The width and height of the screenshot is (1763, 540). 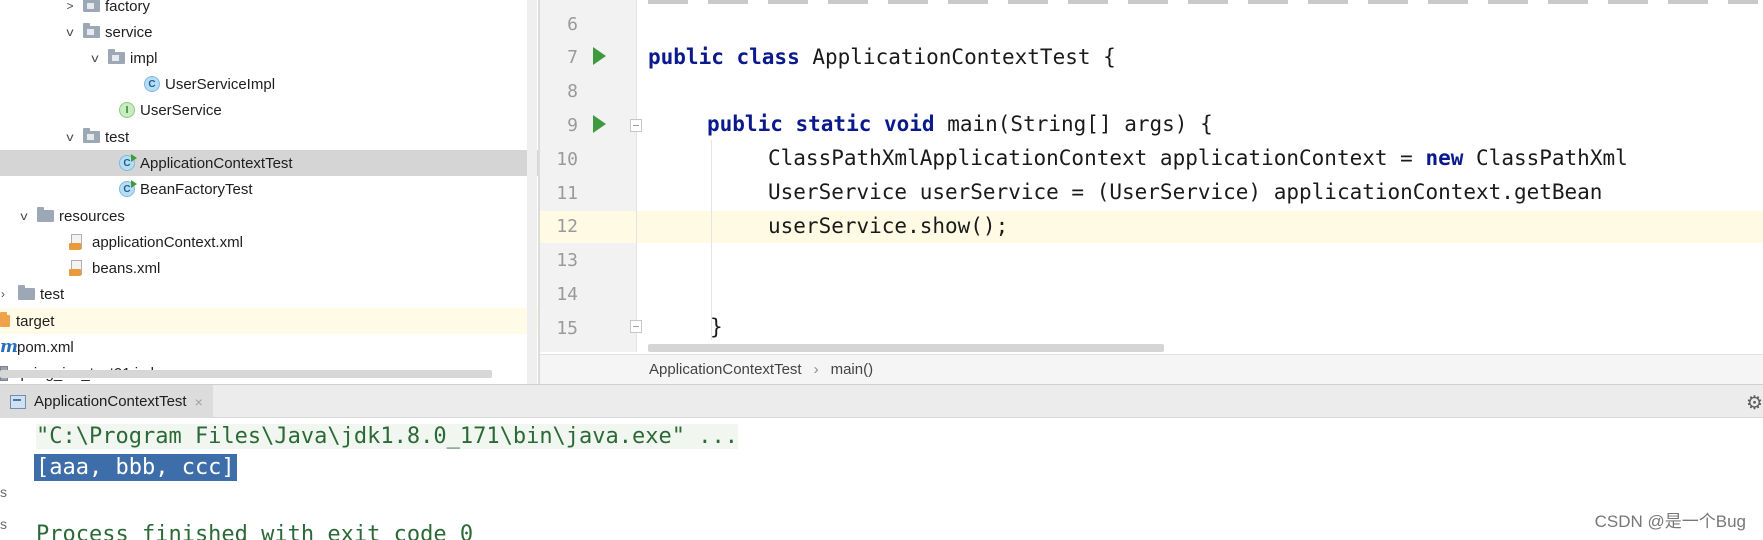 What do you see at coordinates (135, 467) in the screenshot?
I see `console-output-selected: [aaa, bbb, ccc]` at bounding box center [135, 467].